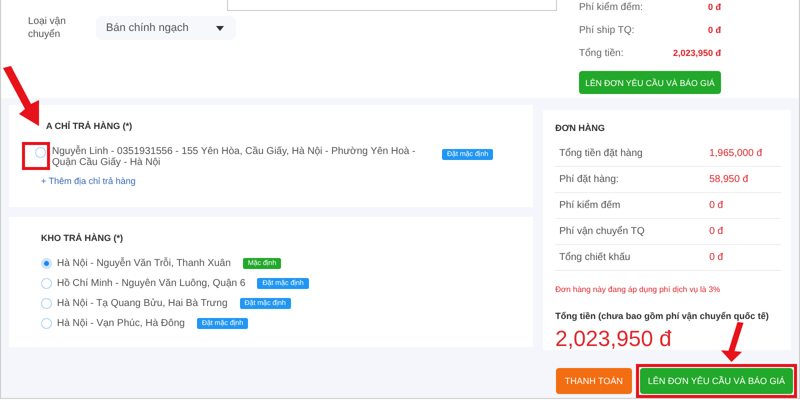 The image size is (800, 400). Describe the element at coordinates (166, 28) in the screenshot. I see `shipping-select: Bán chính ngạch` at that location.